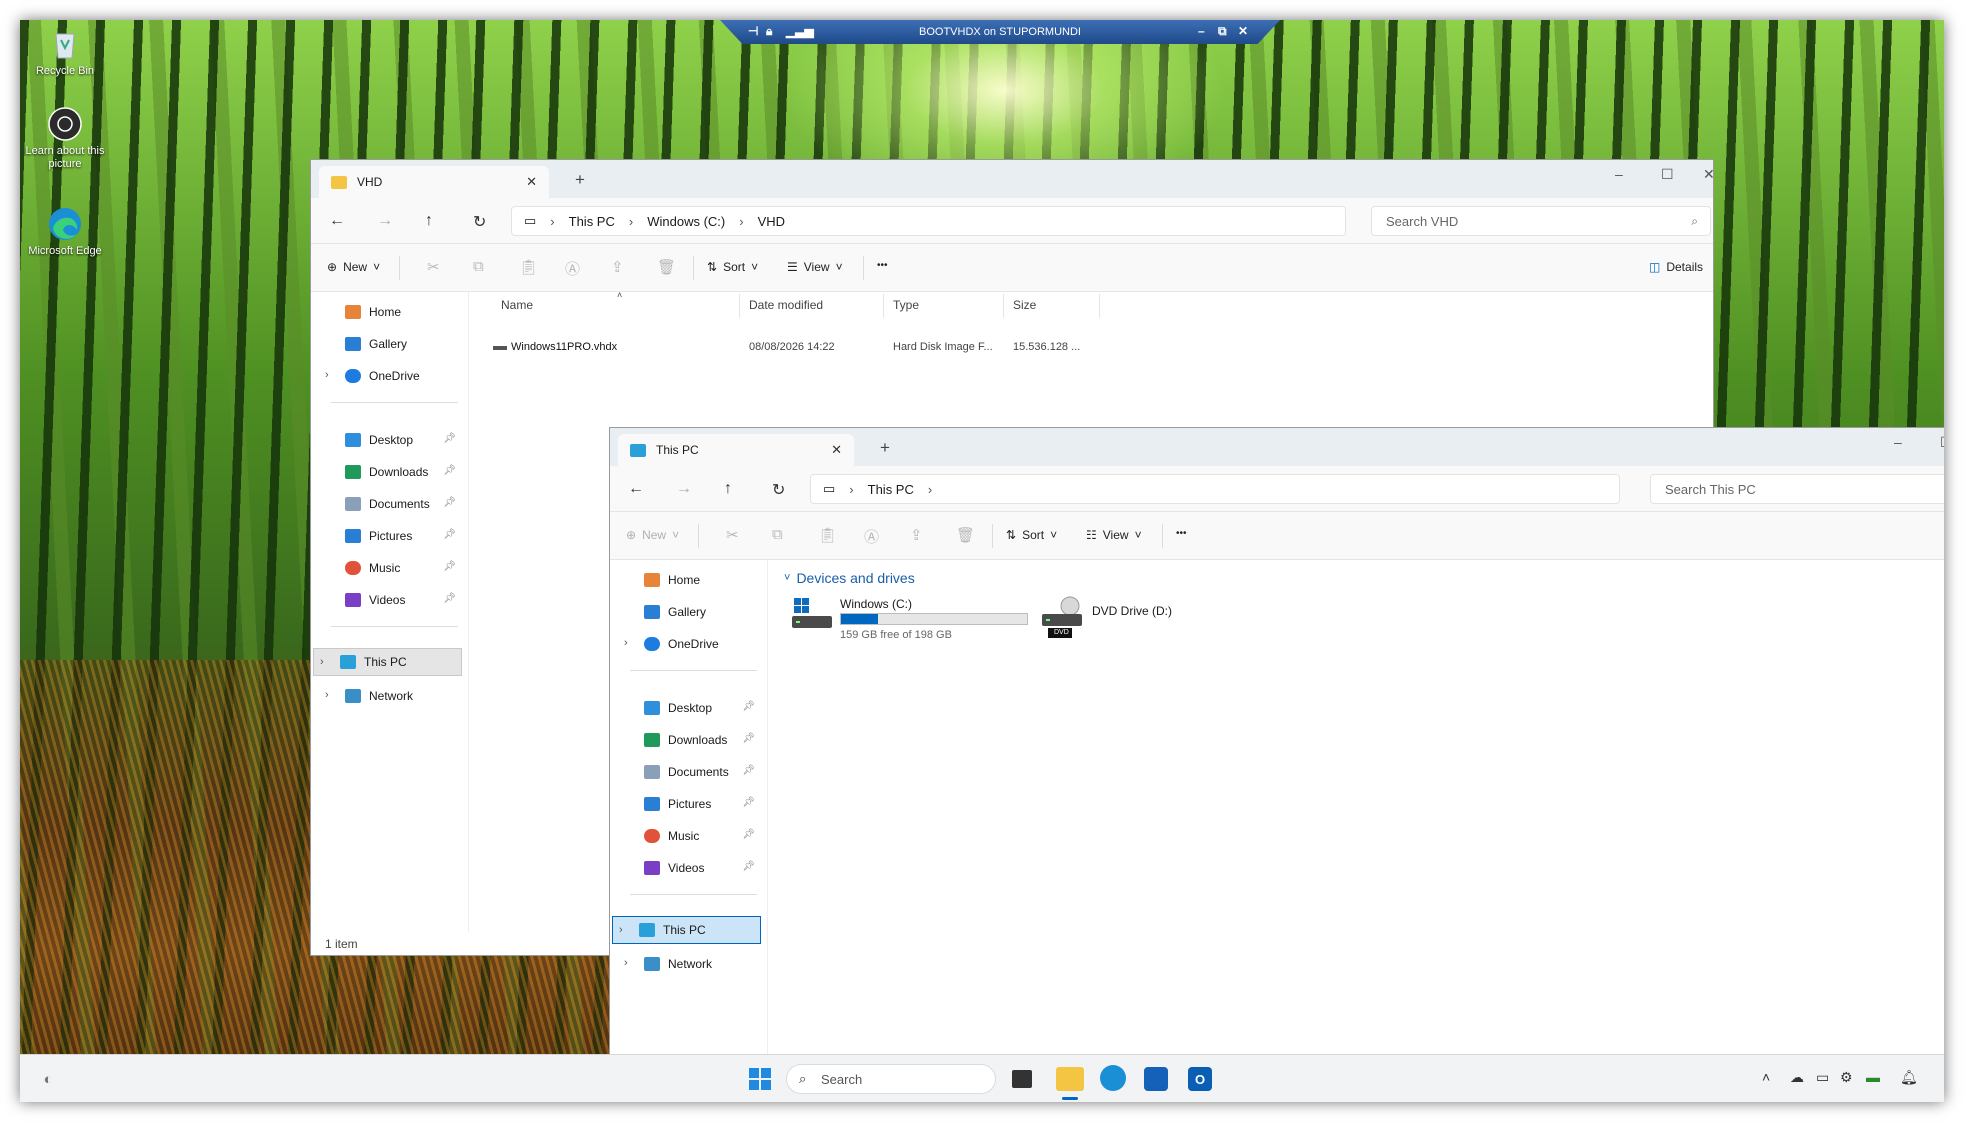  Describe the element at coordinates (65, 138) in the screenshot. I see `desktop-icon-learn-about-picture: Learn about this picture` at that location.